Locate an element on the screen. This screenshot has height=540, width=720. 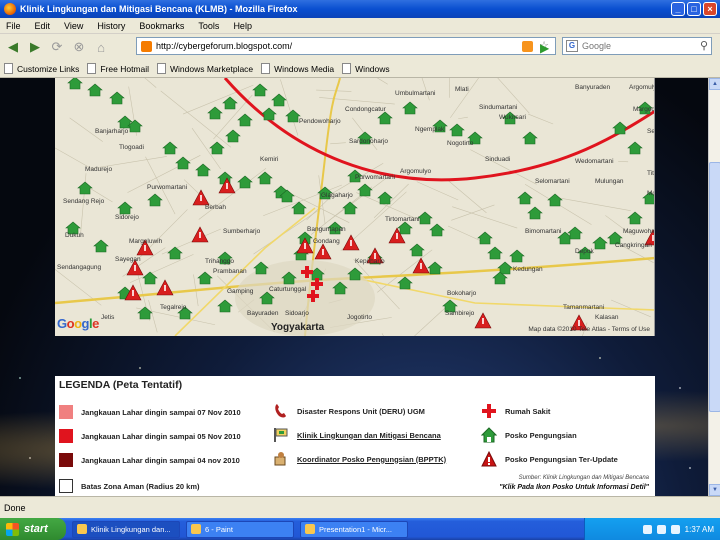
hospital-icon is located at coordinates (317, 284).